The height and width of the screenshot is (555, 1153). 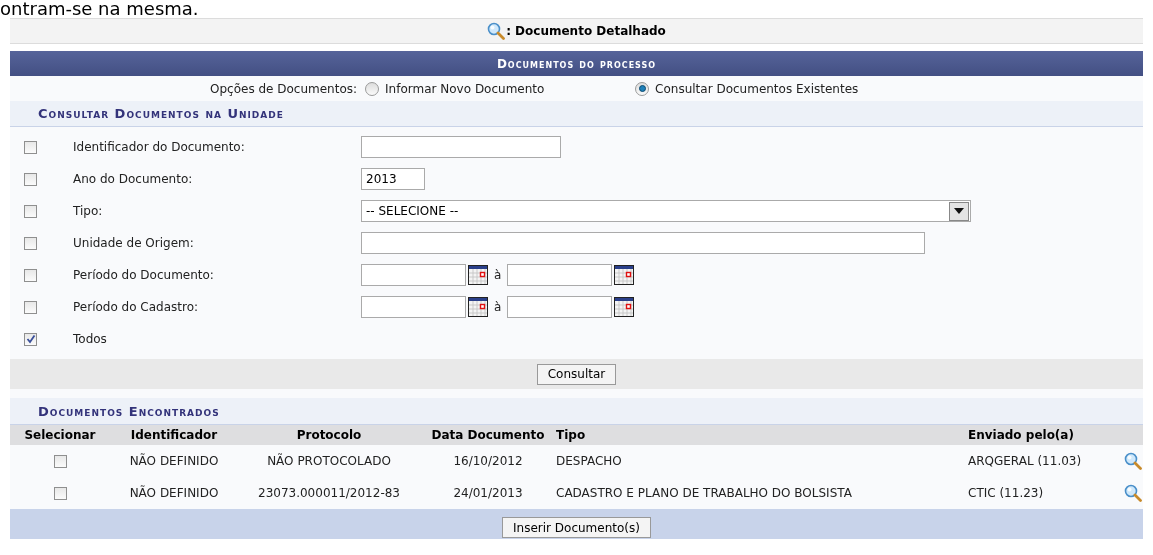 I want to click on table-cell-text: 24/01/2013, so click(x=488, y=493).